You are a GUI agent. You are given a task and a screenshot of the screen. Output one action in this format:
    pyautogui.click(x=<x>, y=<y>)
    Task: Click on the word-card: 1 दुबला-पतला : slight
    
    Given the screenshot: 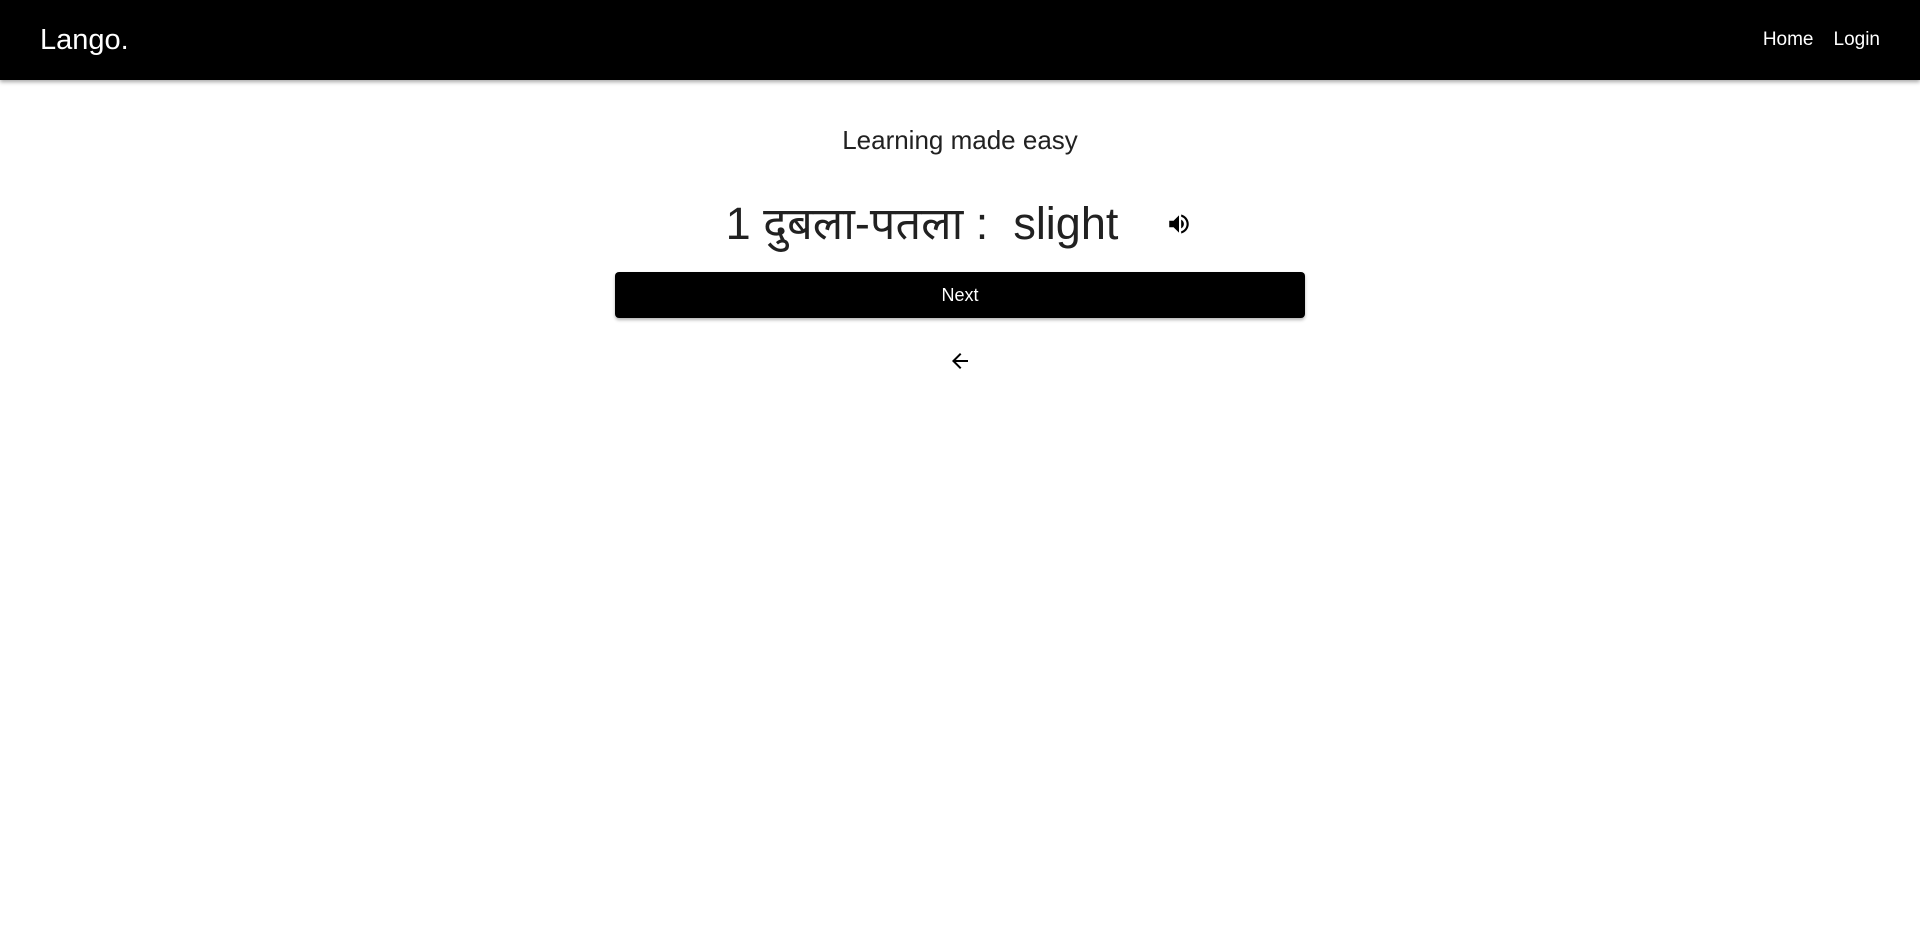 What is the action you would take?
    pyautogui.click(x=960, y=224)
    